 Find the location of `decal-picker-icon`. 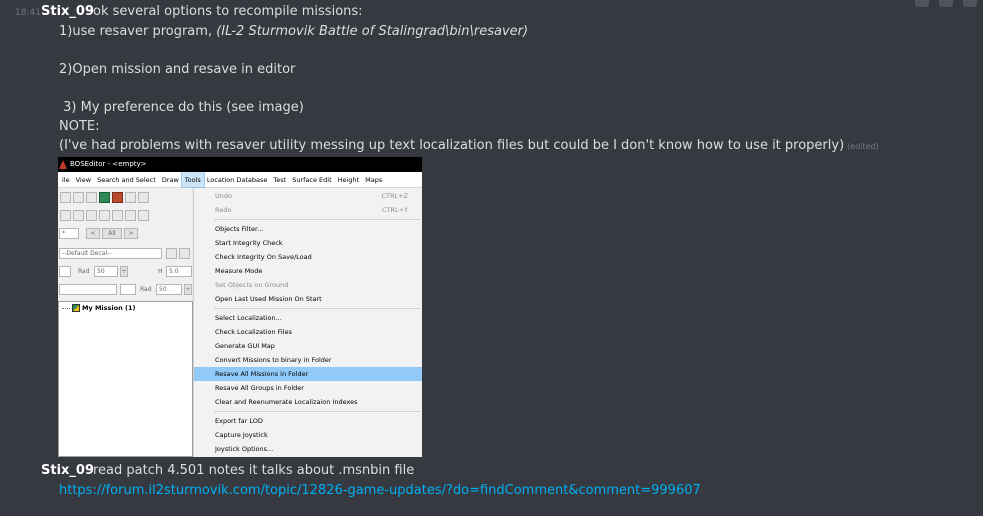

decal-picker-icon is located at coordinates (171, 253).